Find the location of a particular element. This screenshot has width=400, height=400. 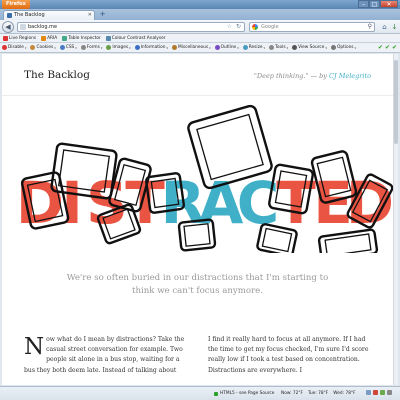

bookmark-colour-contrast: Colour Contrast Analyser is located at coordinates (135, 38).